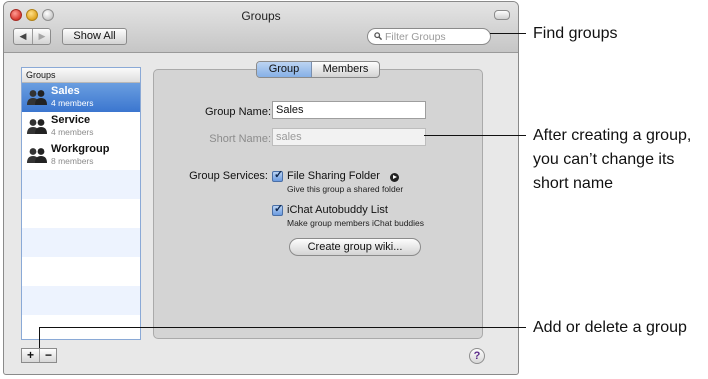 Image resolution: width=708 pixels, height=379 pixels. Describe the element at coordinates (415, 37) in the screenshot. I see `search-placeholder: Filter Groups` at that location.